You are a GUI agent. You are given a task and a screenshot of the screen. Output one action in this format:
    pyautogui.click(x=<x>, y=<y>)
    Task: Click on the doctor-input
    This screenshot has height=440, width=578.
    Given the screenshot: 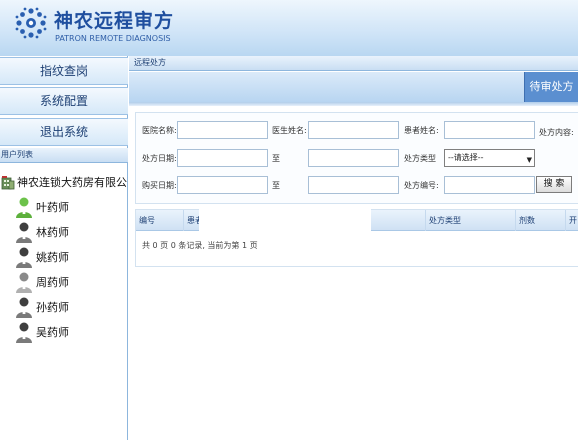 What is the action you would take?
    pyautogui.click(x=353, y=130)
    